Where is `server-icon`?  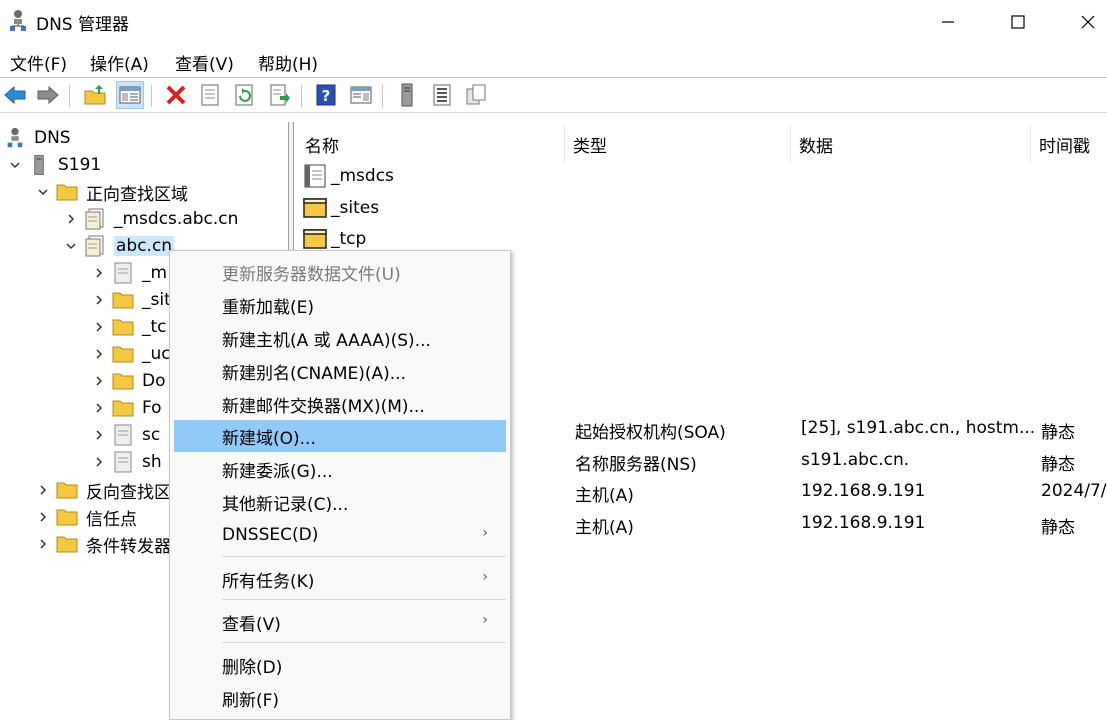
server-icon is located at coordinates (407, 95).